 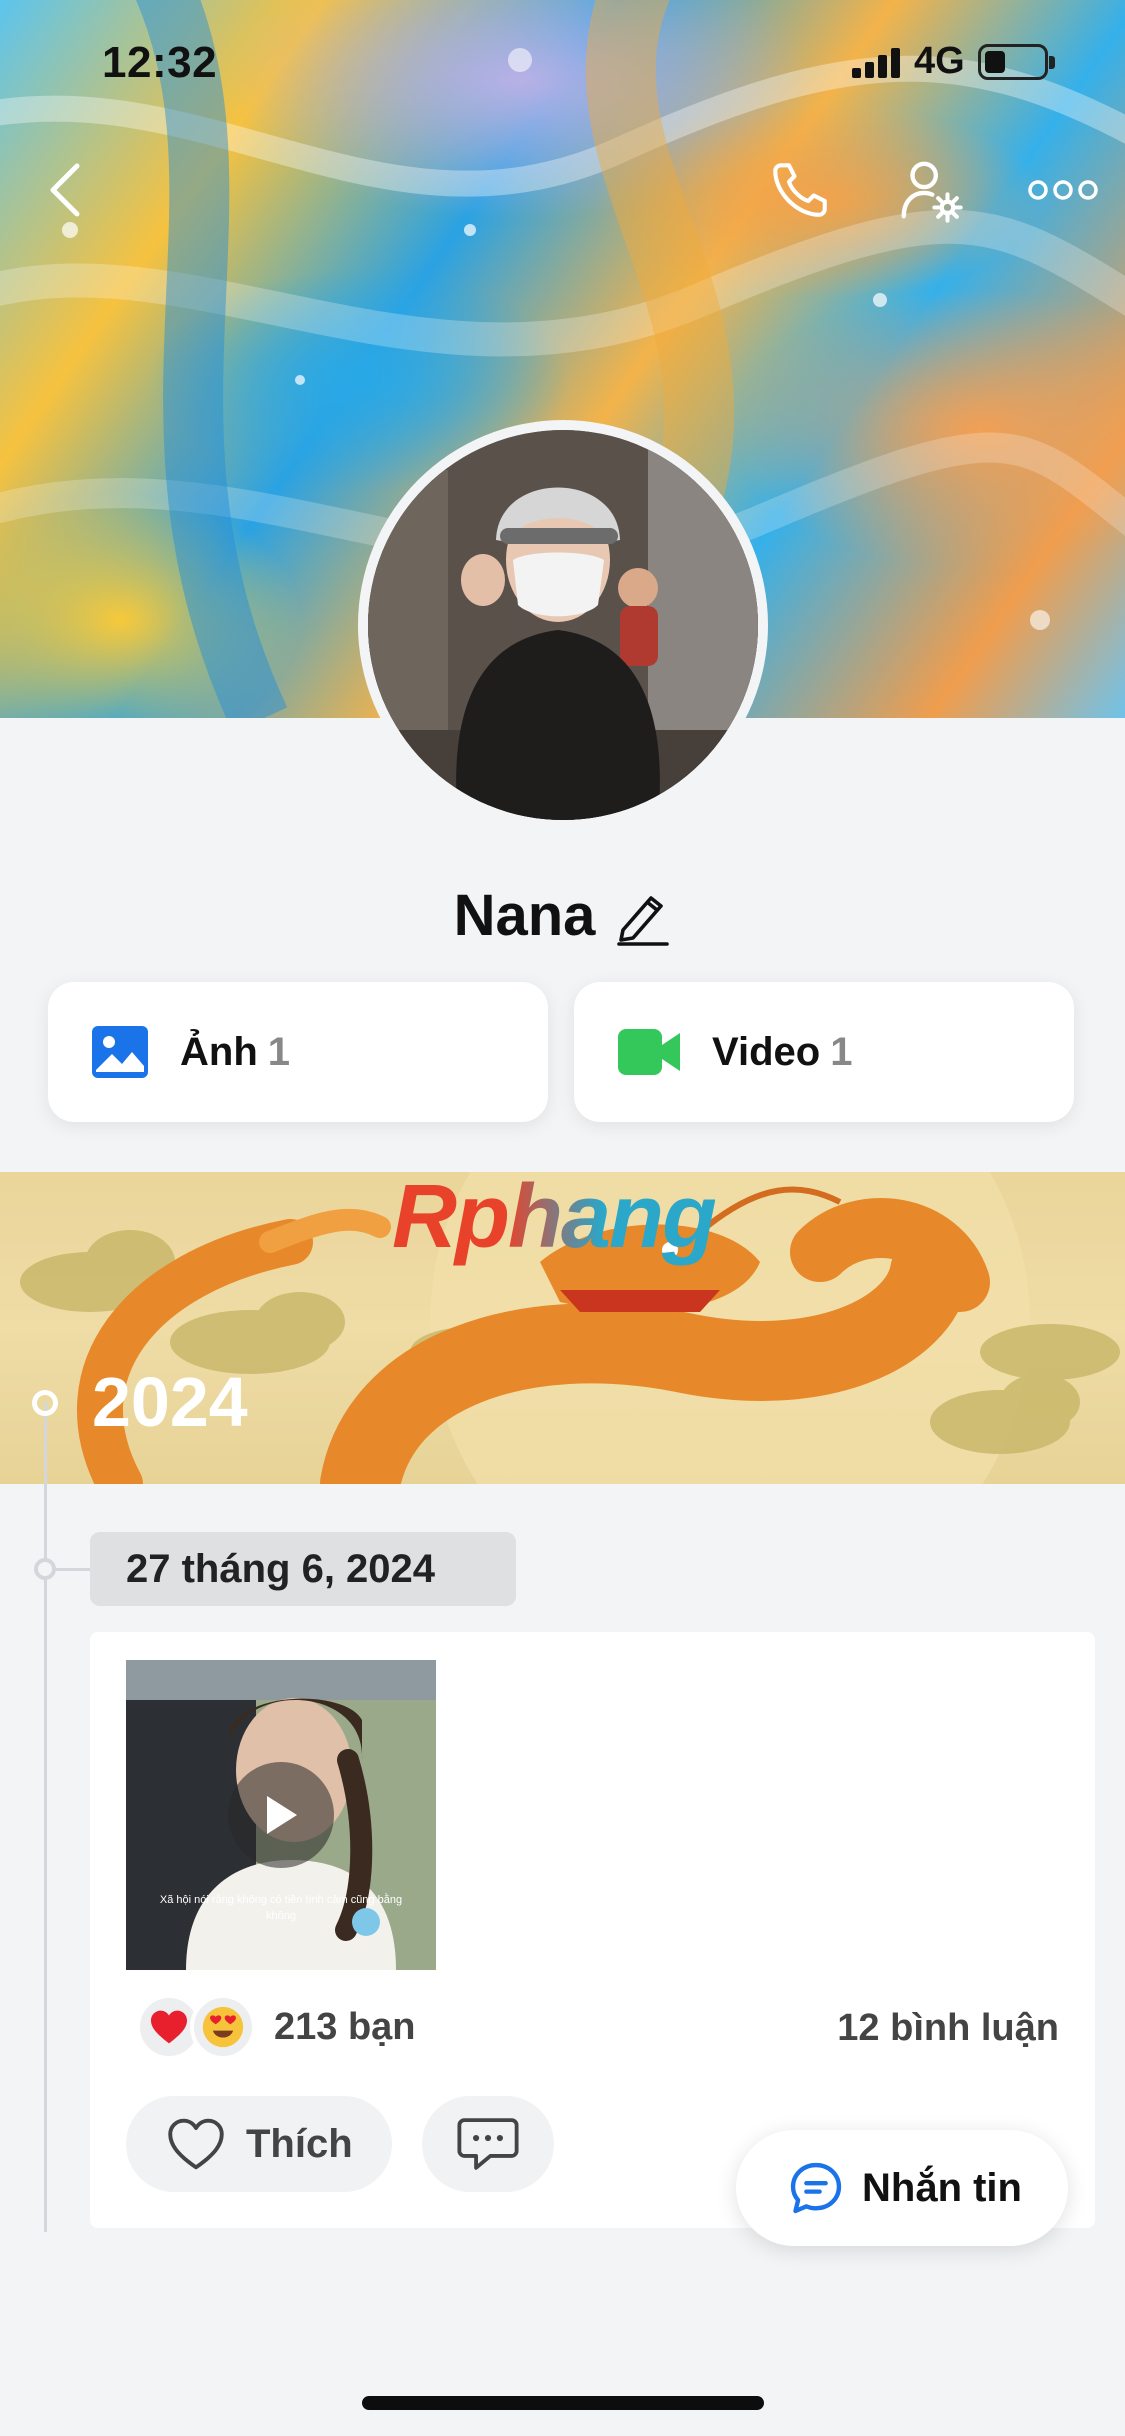 I want to click on videos-label: Video, so click(x=766, y=1051).